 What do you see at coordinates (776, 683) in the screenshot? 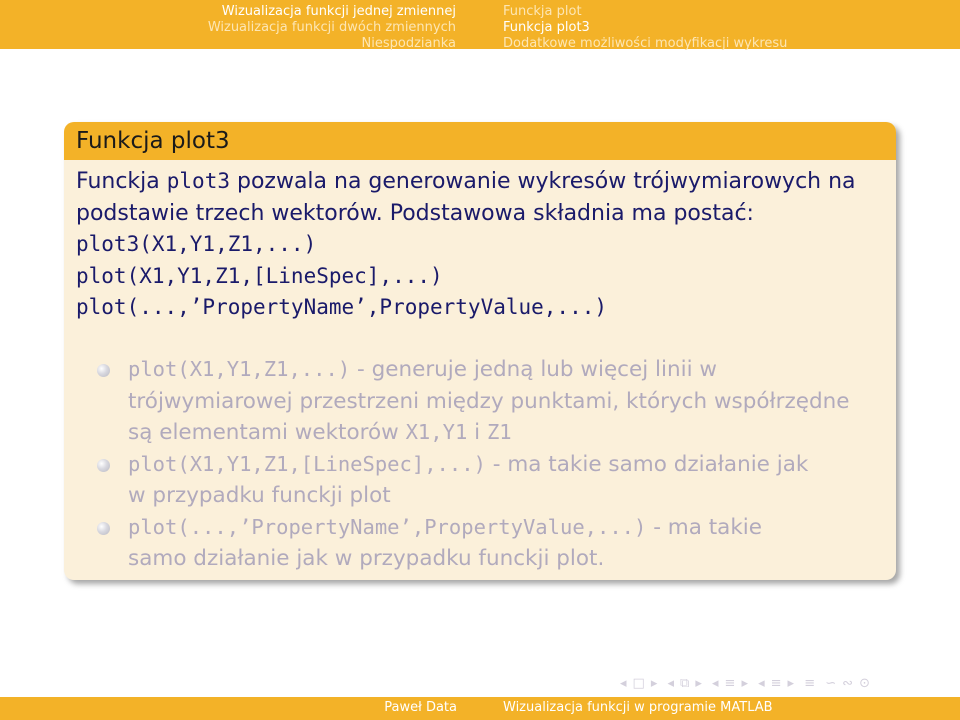
I see `document-icon: ≡` at bounding box center [776, 683].